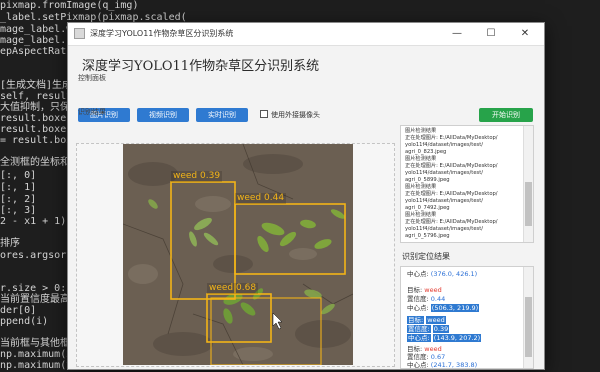 The height and width of the screenshot is (372, 600). Describe the element at coordinates (427, 208) in the screenshot. I see `log-line: agri_0_7492.jpeg` at that location.